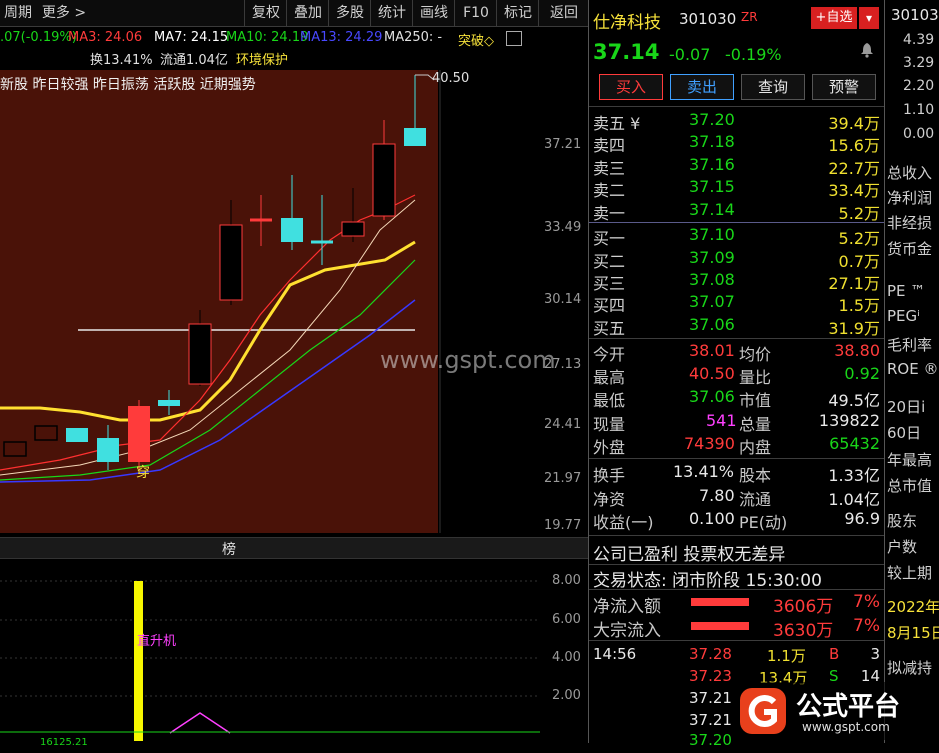 The image size is (939, 753). Describe the element at coordinates (708, 19) in the screenshot. I see `stock-code: 301030` at that location.